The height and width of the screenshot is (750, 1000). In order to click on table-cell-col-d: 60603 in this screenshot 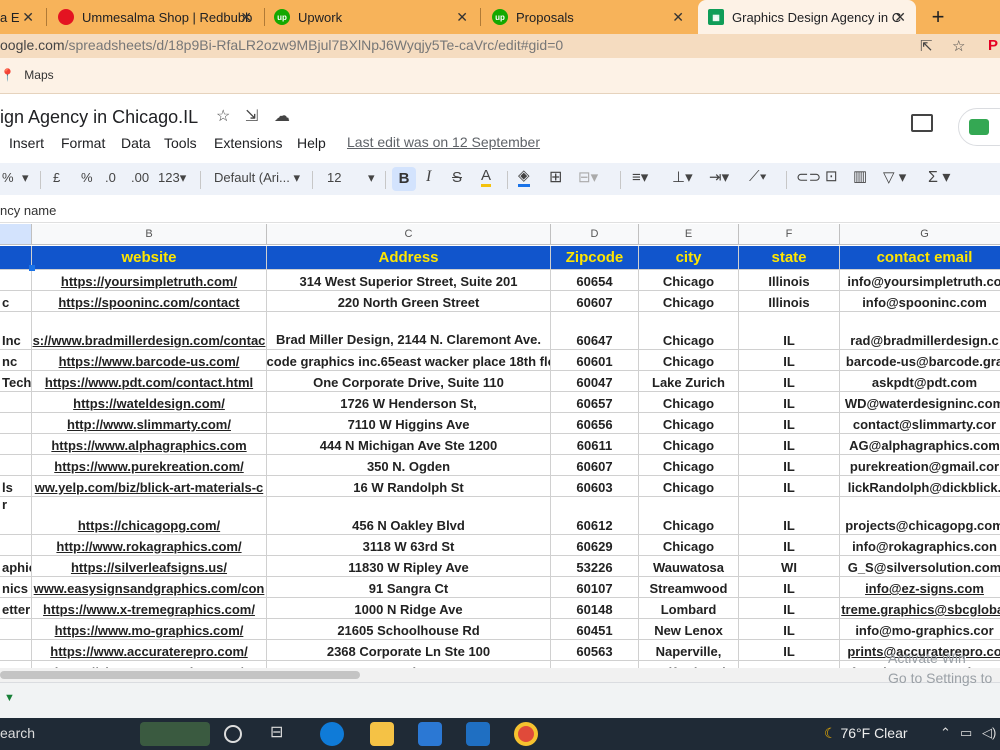, I will do `click(595, 486)`.